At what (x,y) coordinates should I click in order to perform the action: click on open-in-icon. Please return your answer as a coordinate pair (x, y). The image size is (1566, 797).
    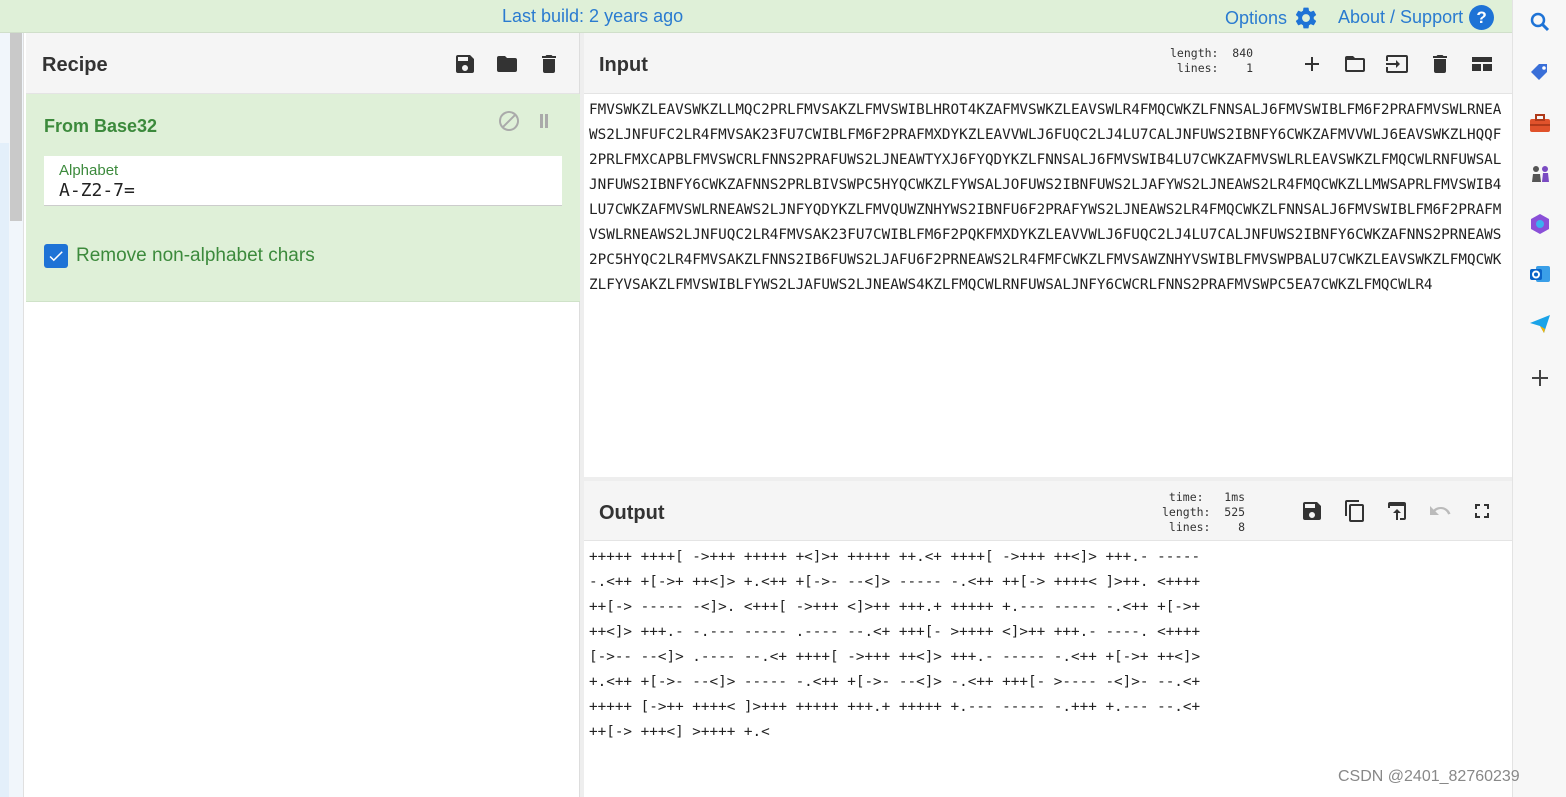
    Looking at the image, I should click on (1397, 511).